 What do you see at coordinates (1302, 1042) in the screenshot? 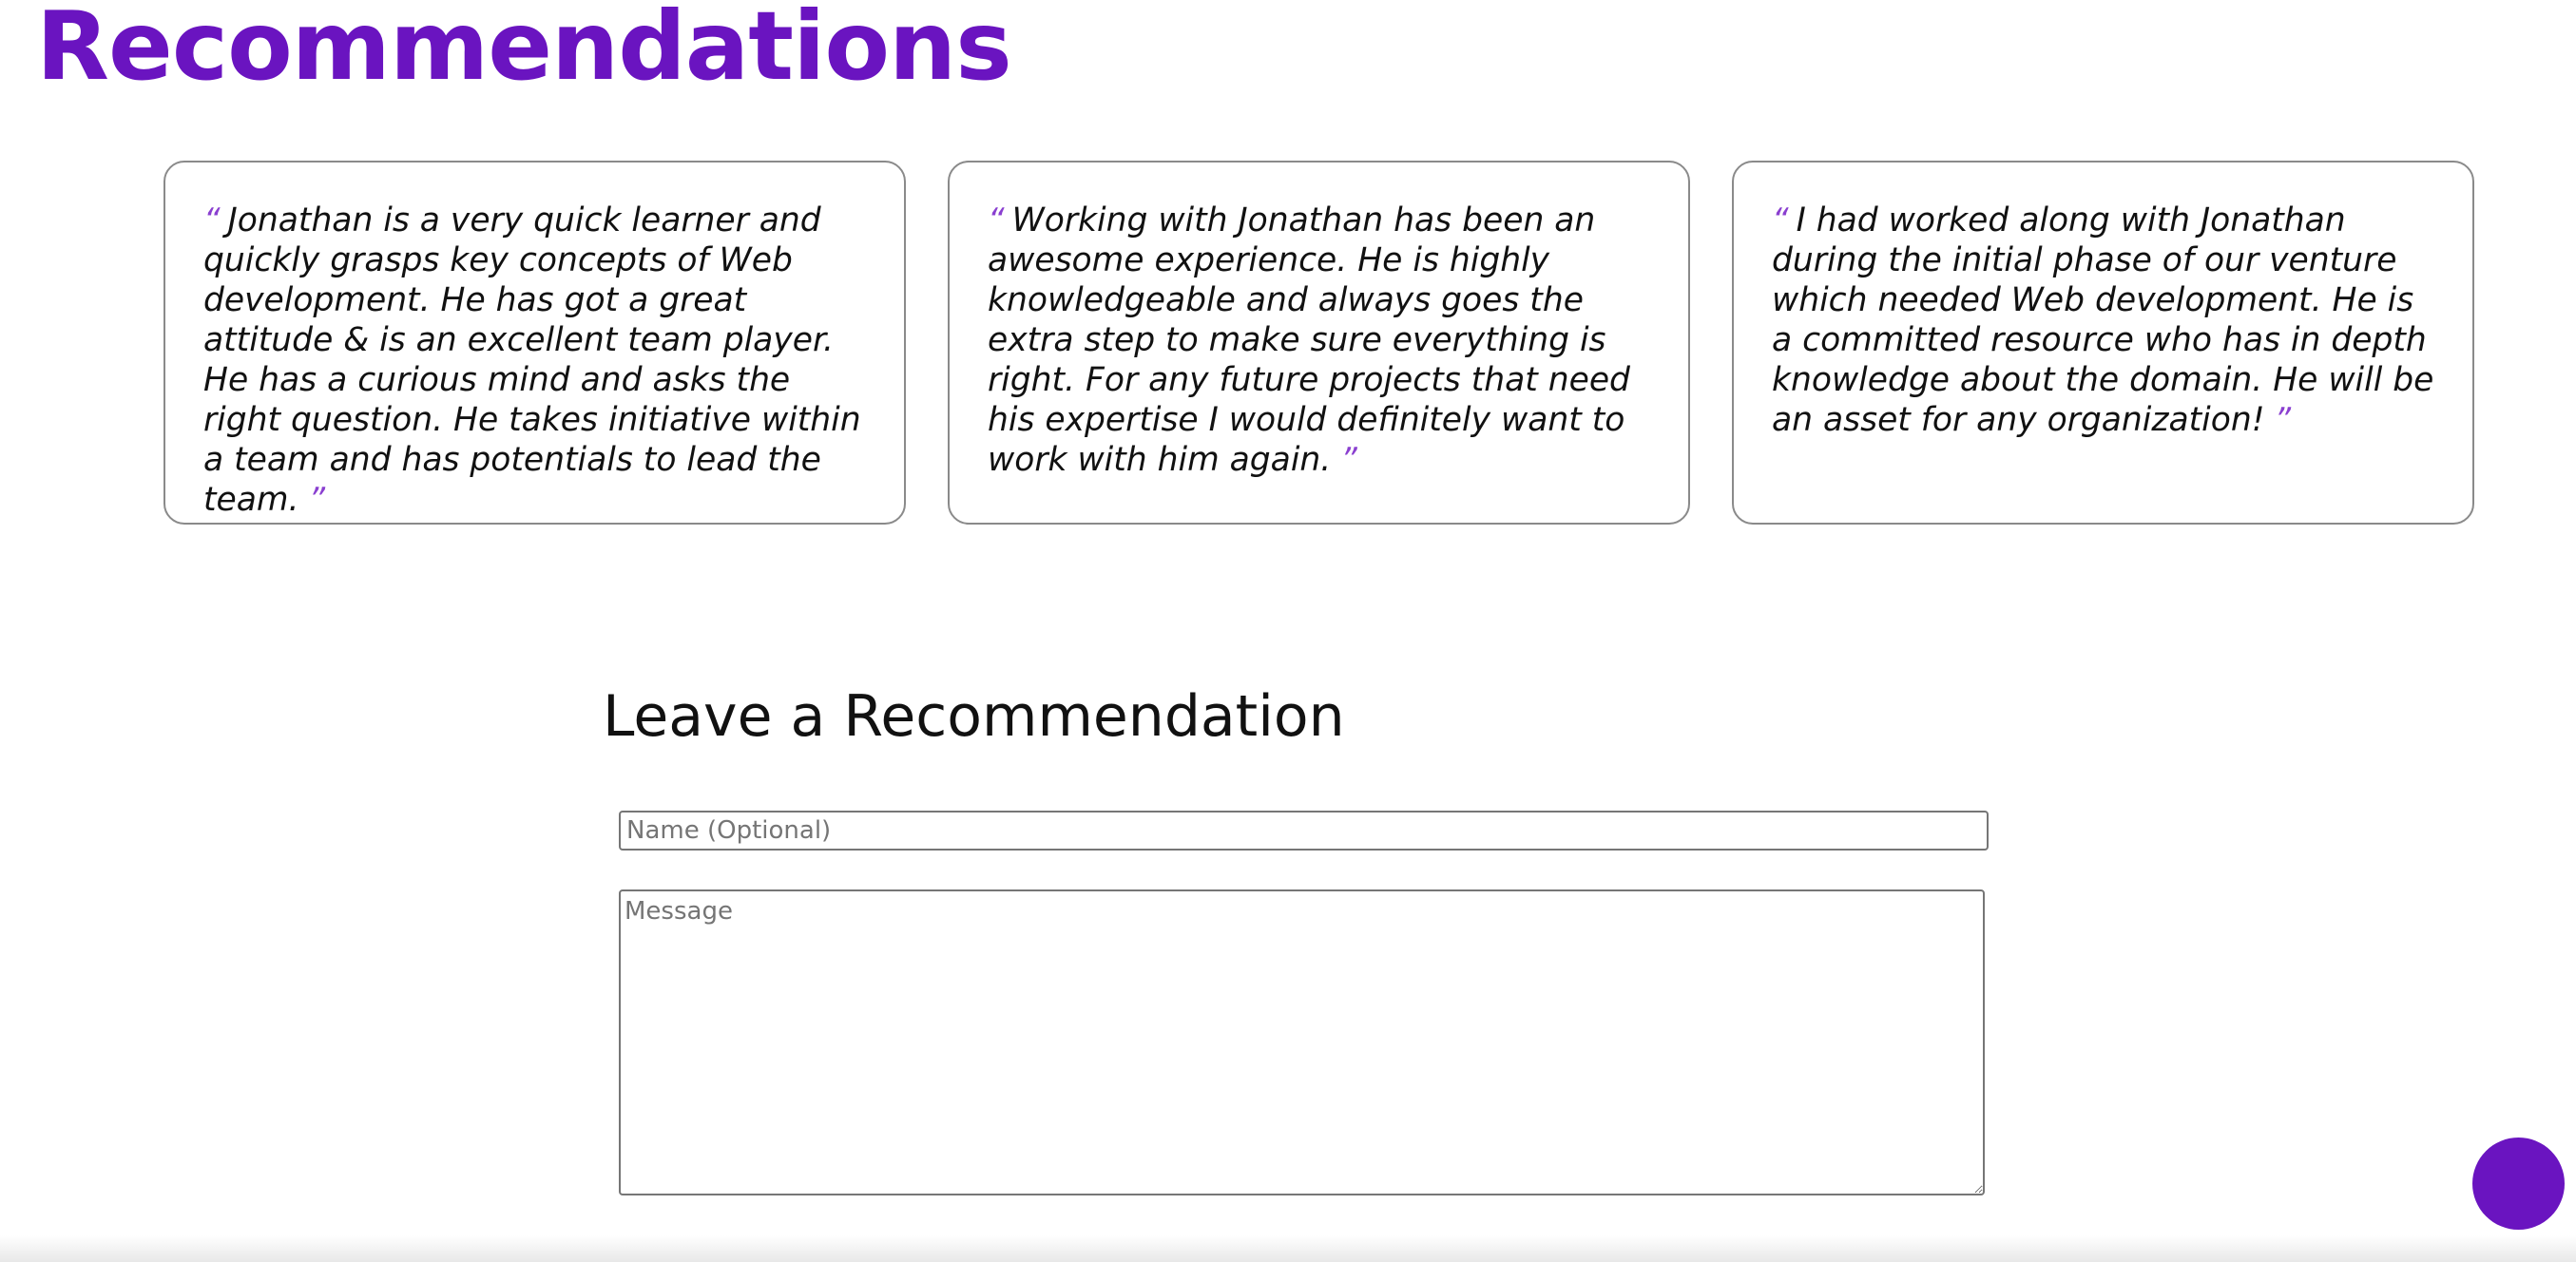
I see `message-textarea` at bounding box center [1302, 1042].